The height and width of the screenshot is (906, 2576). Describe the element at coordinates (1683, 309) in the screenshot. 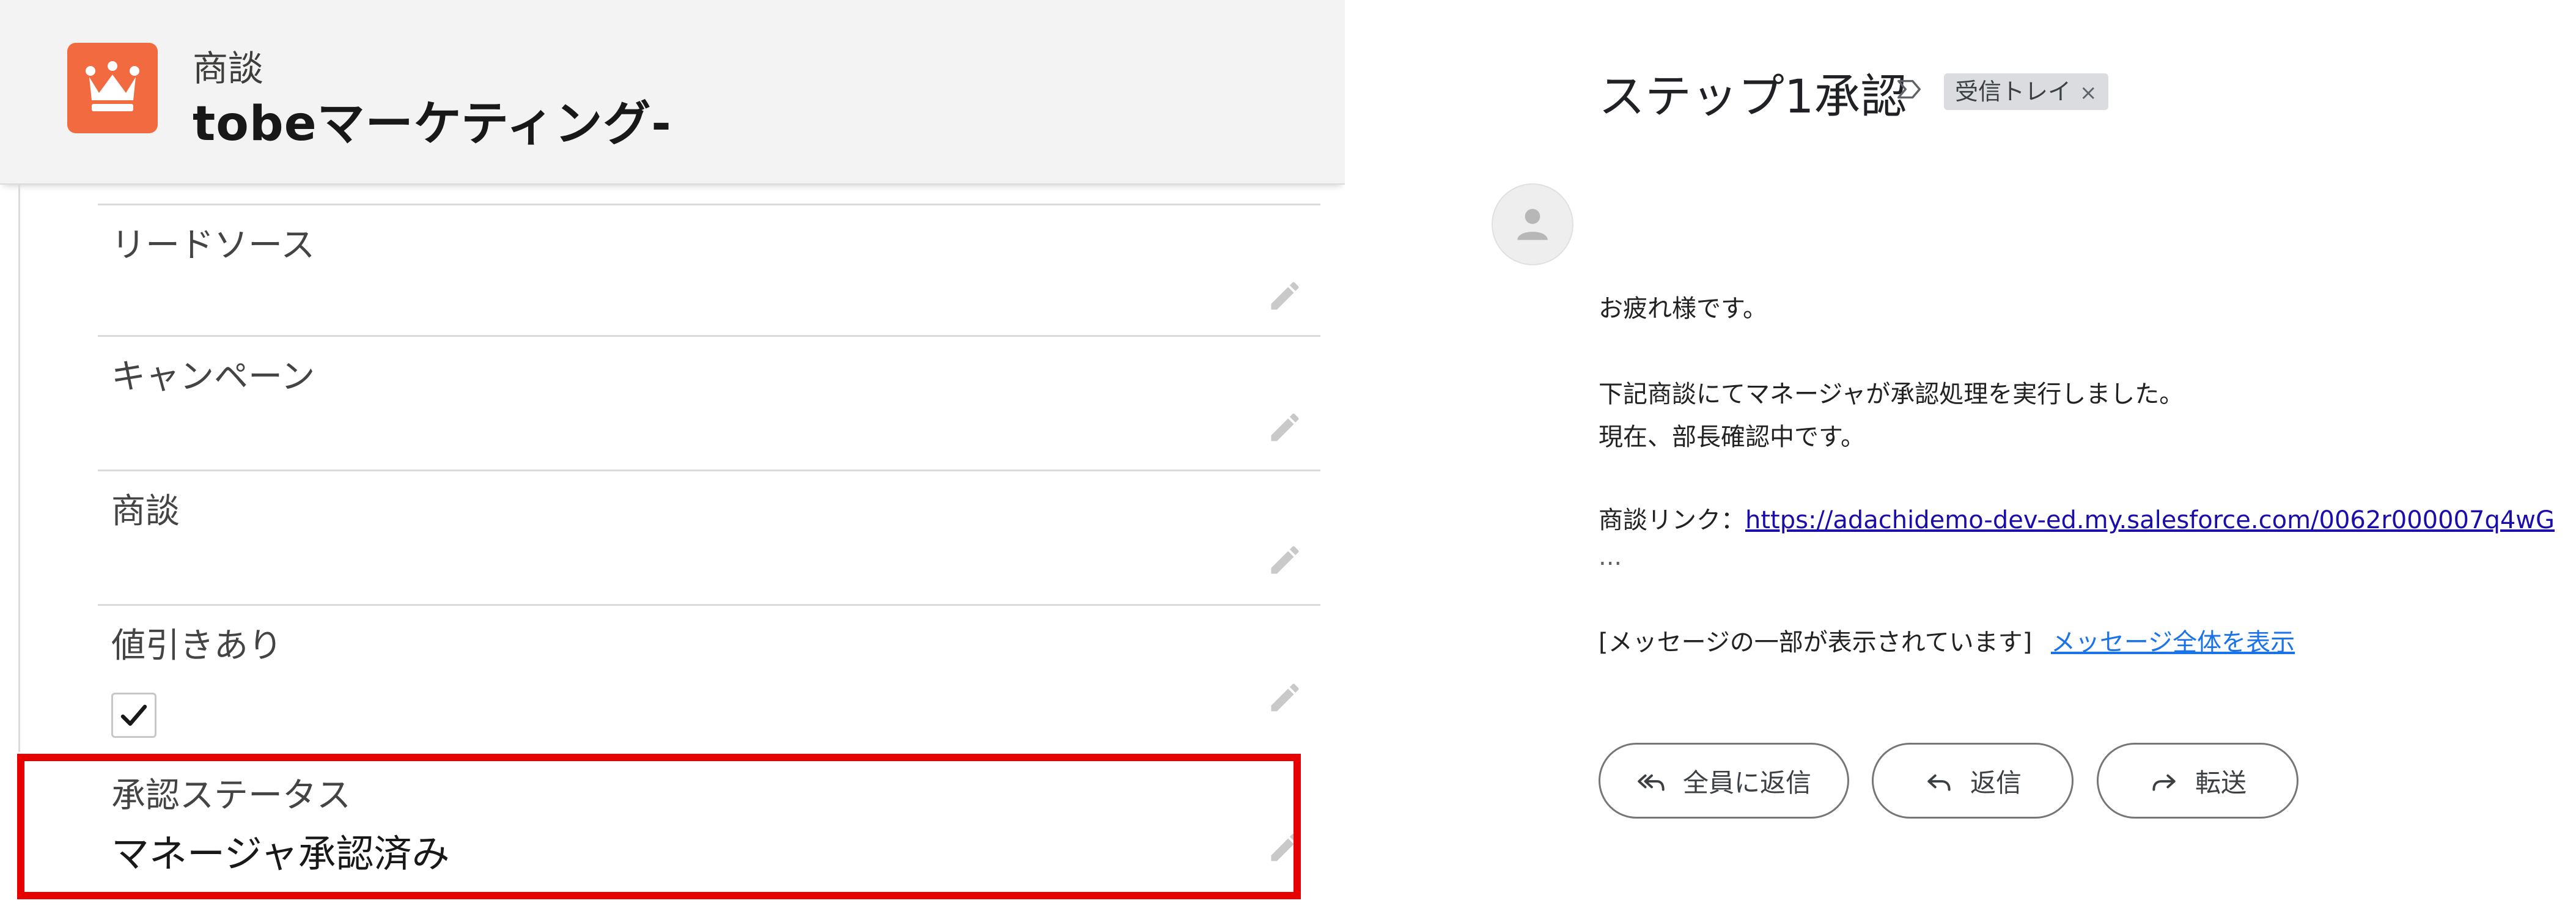

I see `email-greeting: お疲れ様です。` at that location.